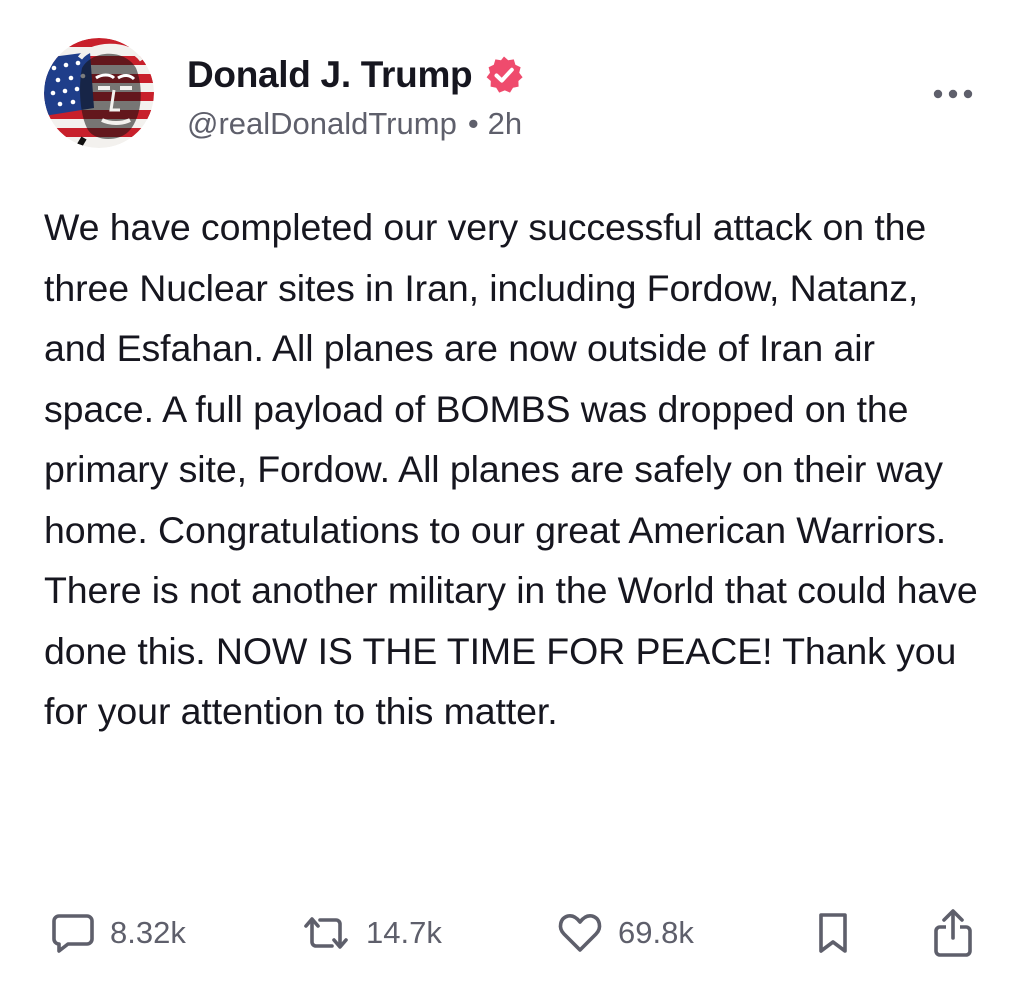  I want to click on heart-icon, so click(580, 933).